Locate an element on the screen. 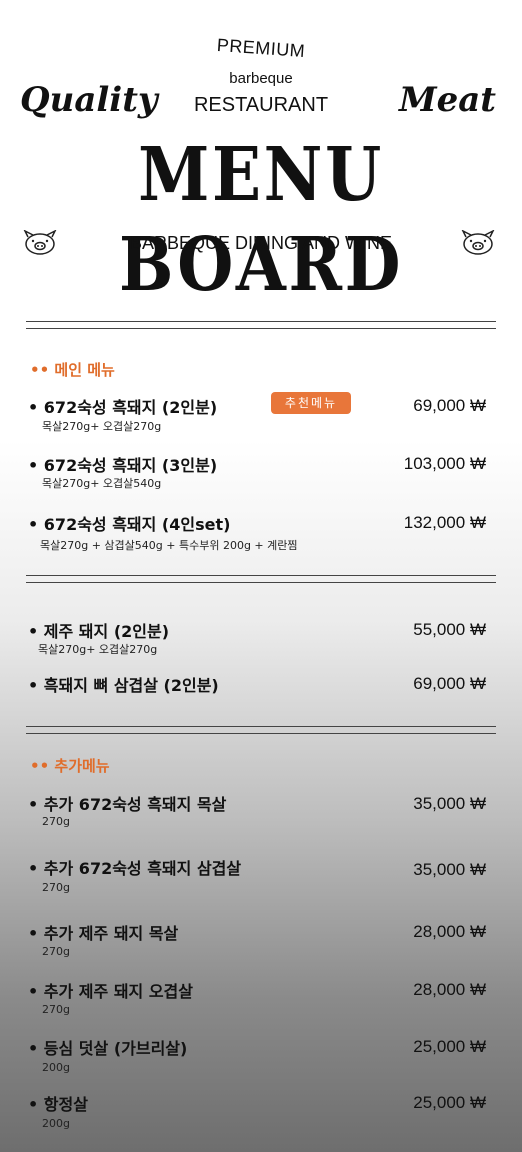 The height and width of the screenshot is (1152, 522). menu-item-price: 55,000 ₩ is located at coordinates (449, 629).